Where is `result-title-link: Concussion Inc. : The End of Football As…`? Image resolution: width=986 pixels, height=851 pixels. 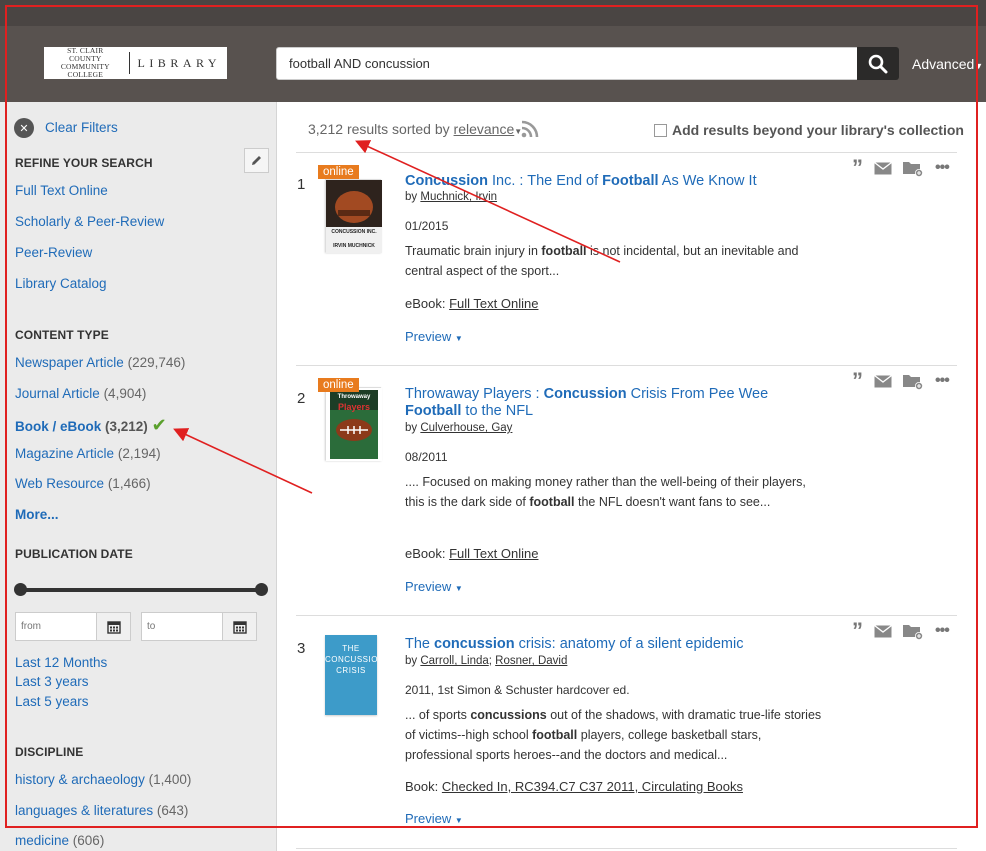 result-title-link: Concussion Inc. : The End of Football As… is located at coordinates (581, 181).